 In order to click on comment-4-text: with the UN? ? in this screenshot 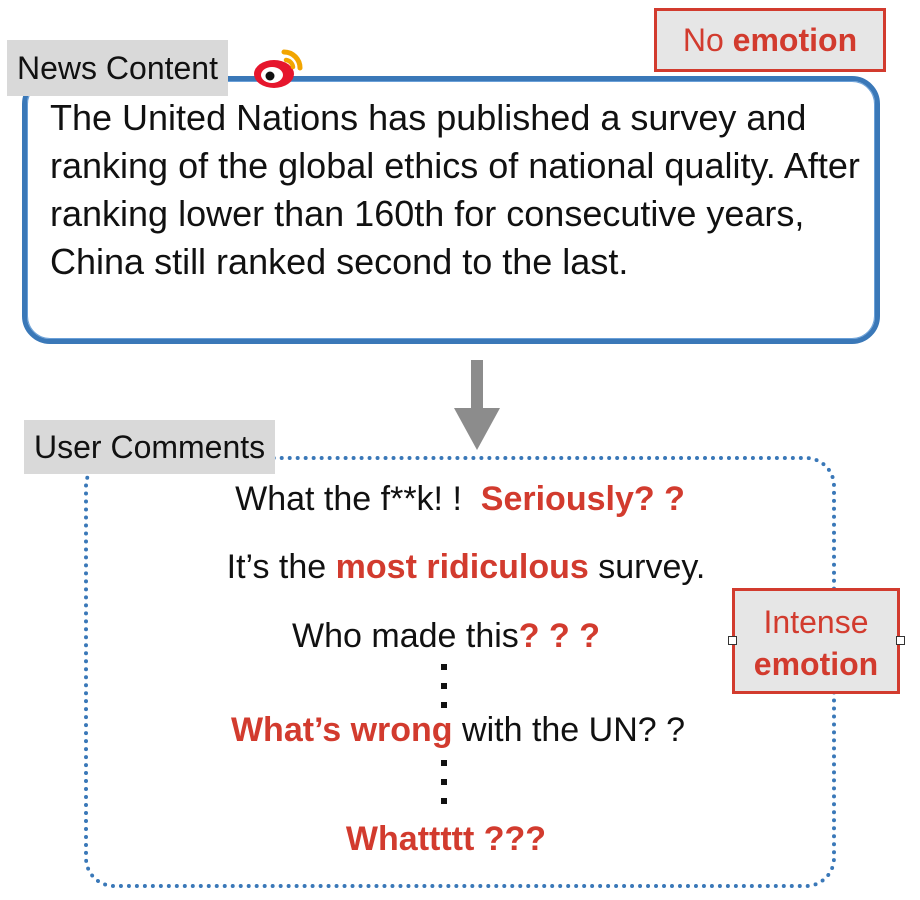, I will do `click(574, 730)`.